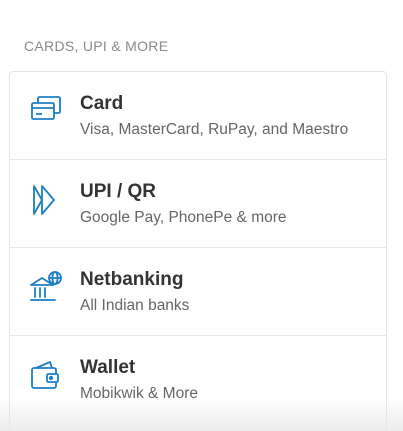 Image resolution: width=403 pixels, height=431 pixels. What do you see at coordinates (132, 279) in the screenshot?
I see `method-title: Netbanking` at bounding box center [132, 279].